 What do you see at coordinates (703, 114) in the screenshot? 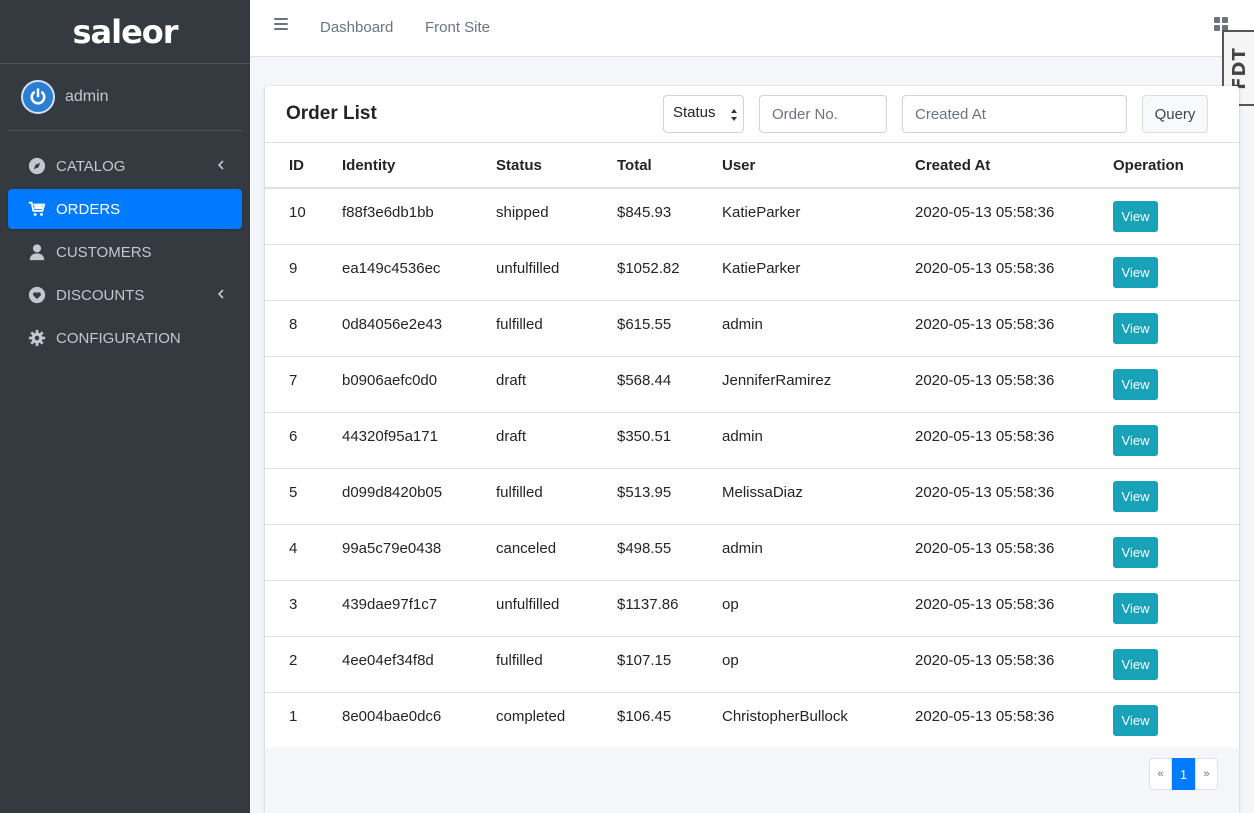
I see `status-select: Status` at bounding box center [703, 114].